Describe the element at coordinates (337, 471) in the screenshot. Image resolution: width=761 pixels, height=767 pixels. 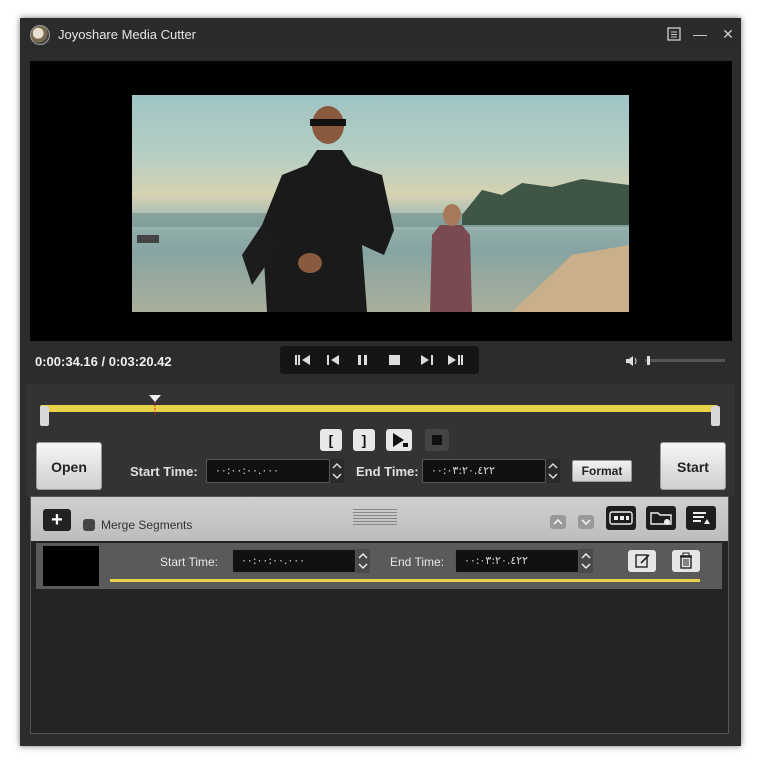
I see `start-time-spinner` at that location.